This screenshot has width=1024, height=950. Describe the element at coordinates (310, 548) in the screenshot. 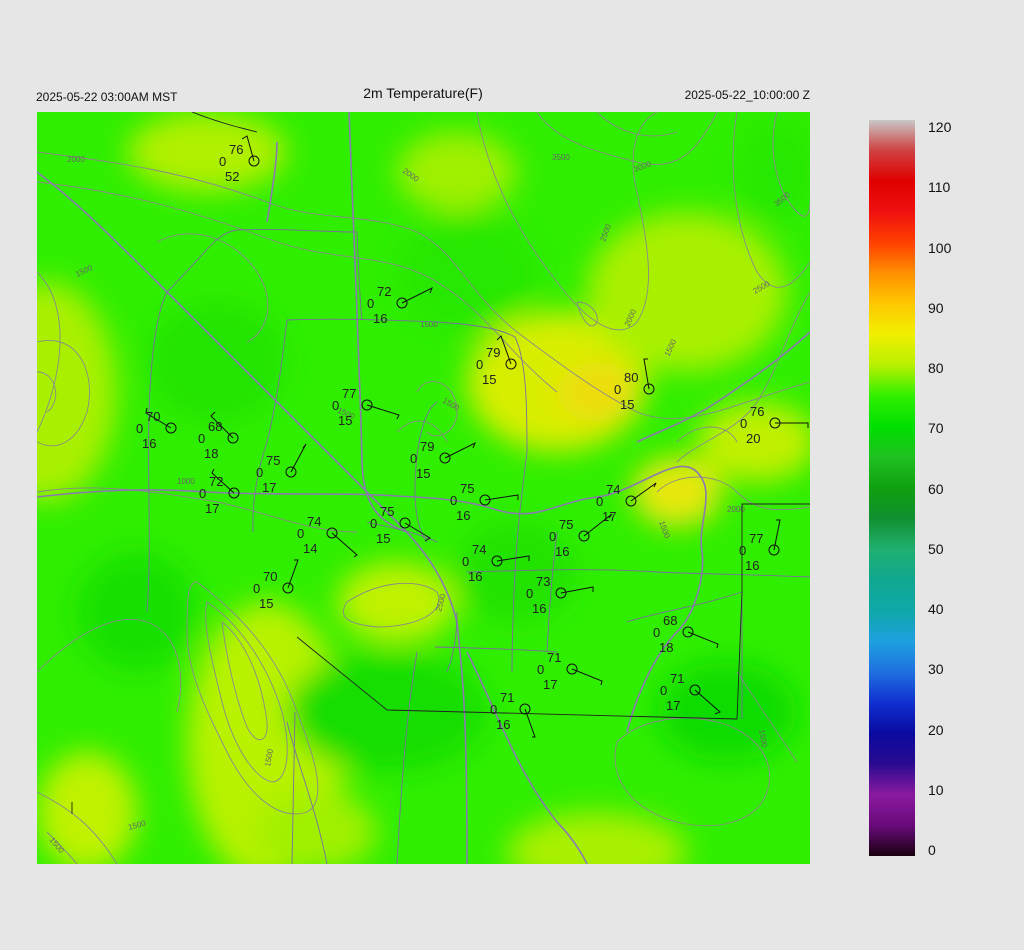

I see `station-dewpoint: 14` at that location.